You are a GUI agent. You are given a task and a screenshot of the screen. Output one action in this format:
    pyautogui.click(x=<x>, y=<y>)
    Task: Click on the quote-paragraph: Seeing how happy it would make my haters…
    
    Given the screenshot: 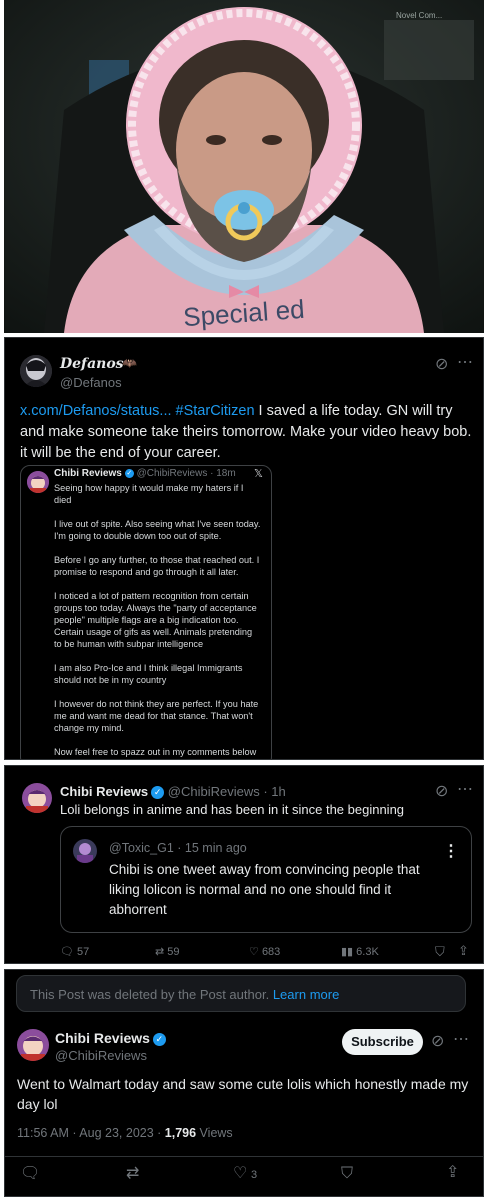 What is the action you would take?
    pyautogui.click(x=149, y=494)
    